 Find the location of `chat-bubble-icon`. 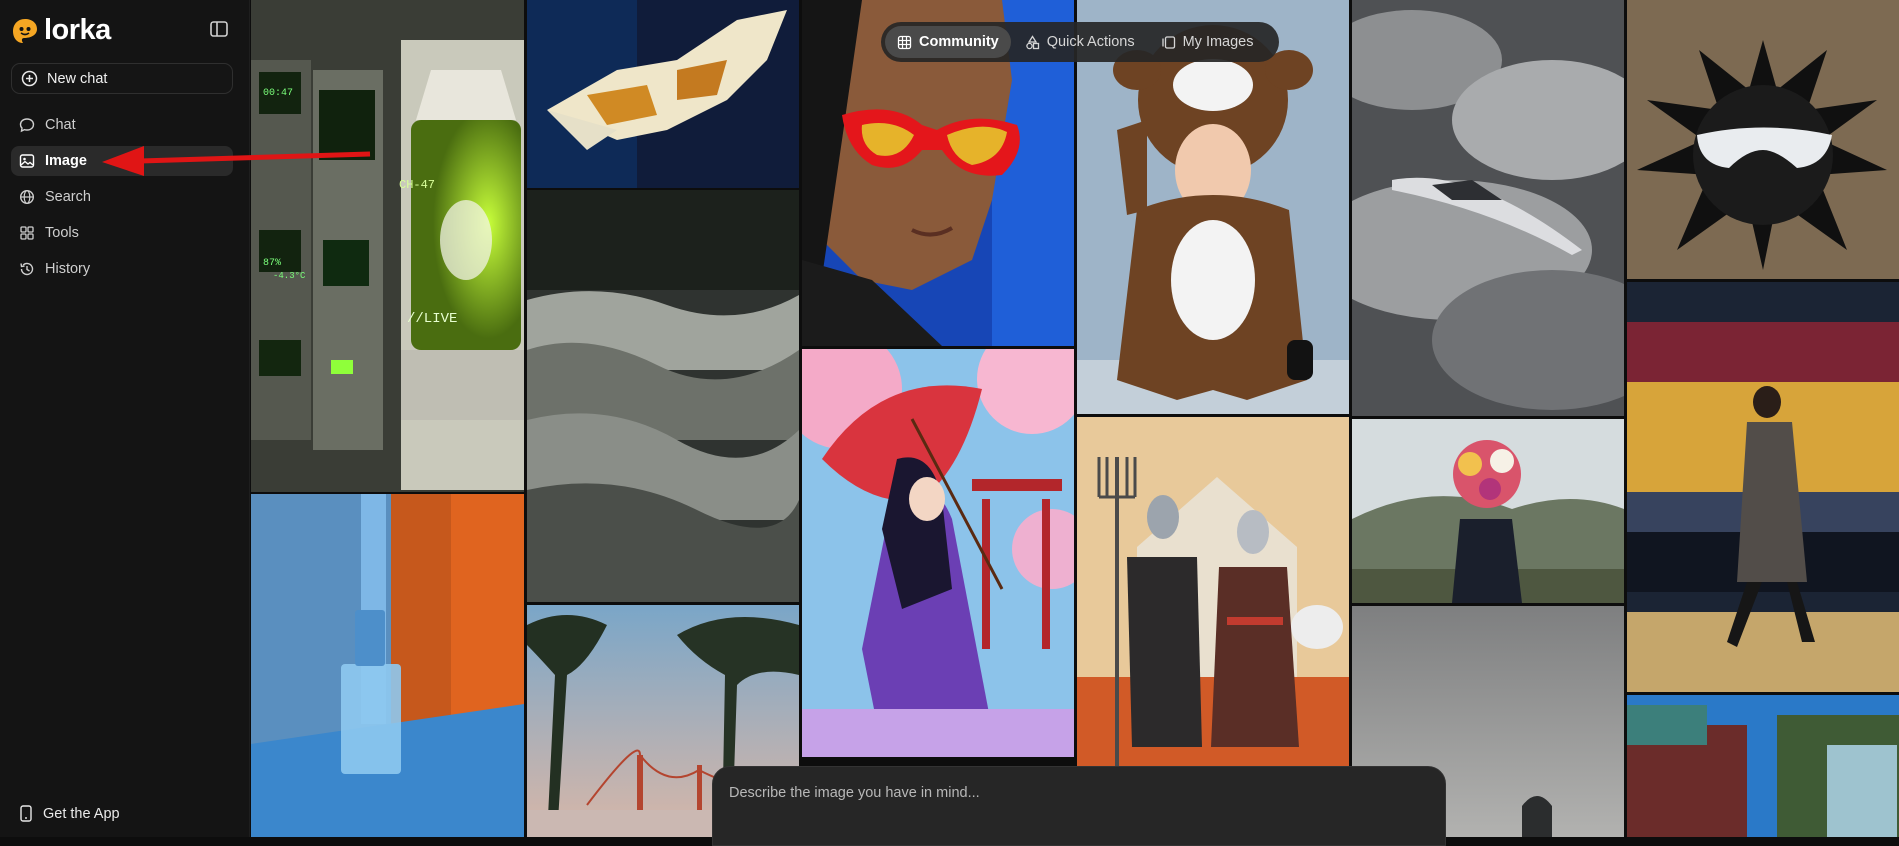

chat-bubble-icon is located at coordinates (27, 125).